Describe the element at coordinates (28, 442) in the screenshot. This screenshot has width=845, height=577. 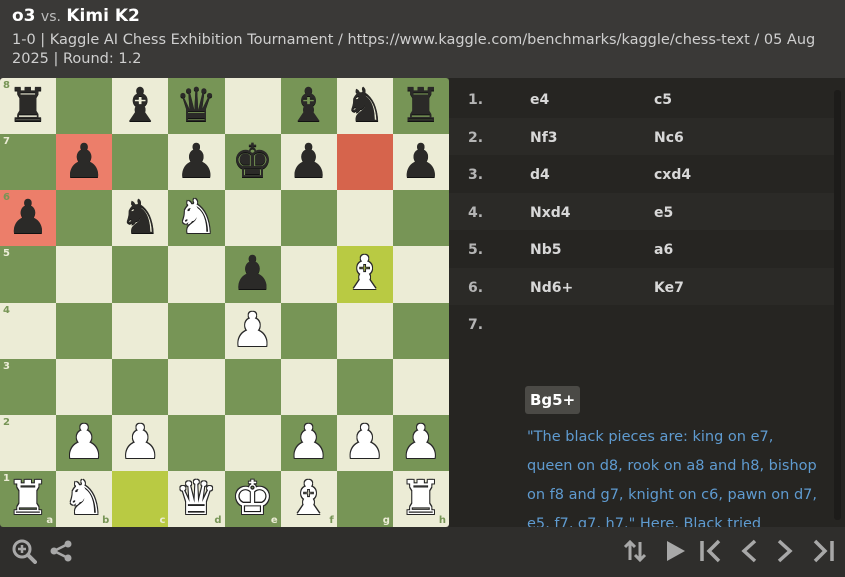
I see `square-a2: 2` at that location.